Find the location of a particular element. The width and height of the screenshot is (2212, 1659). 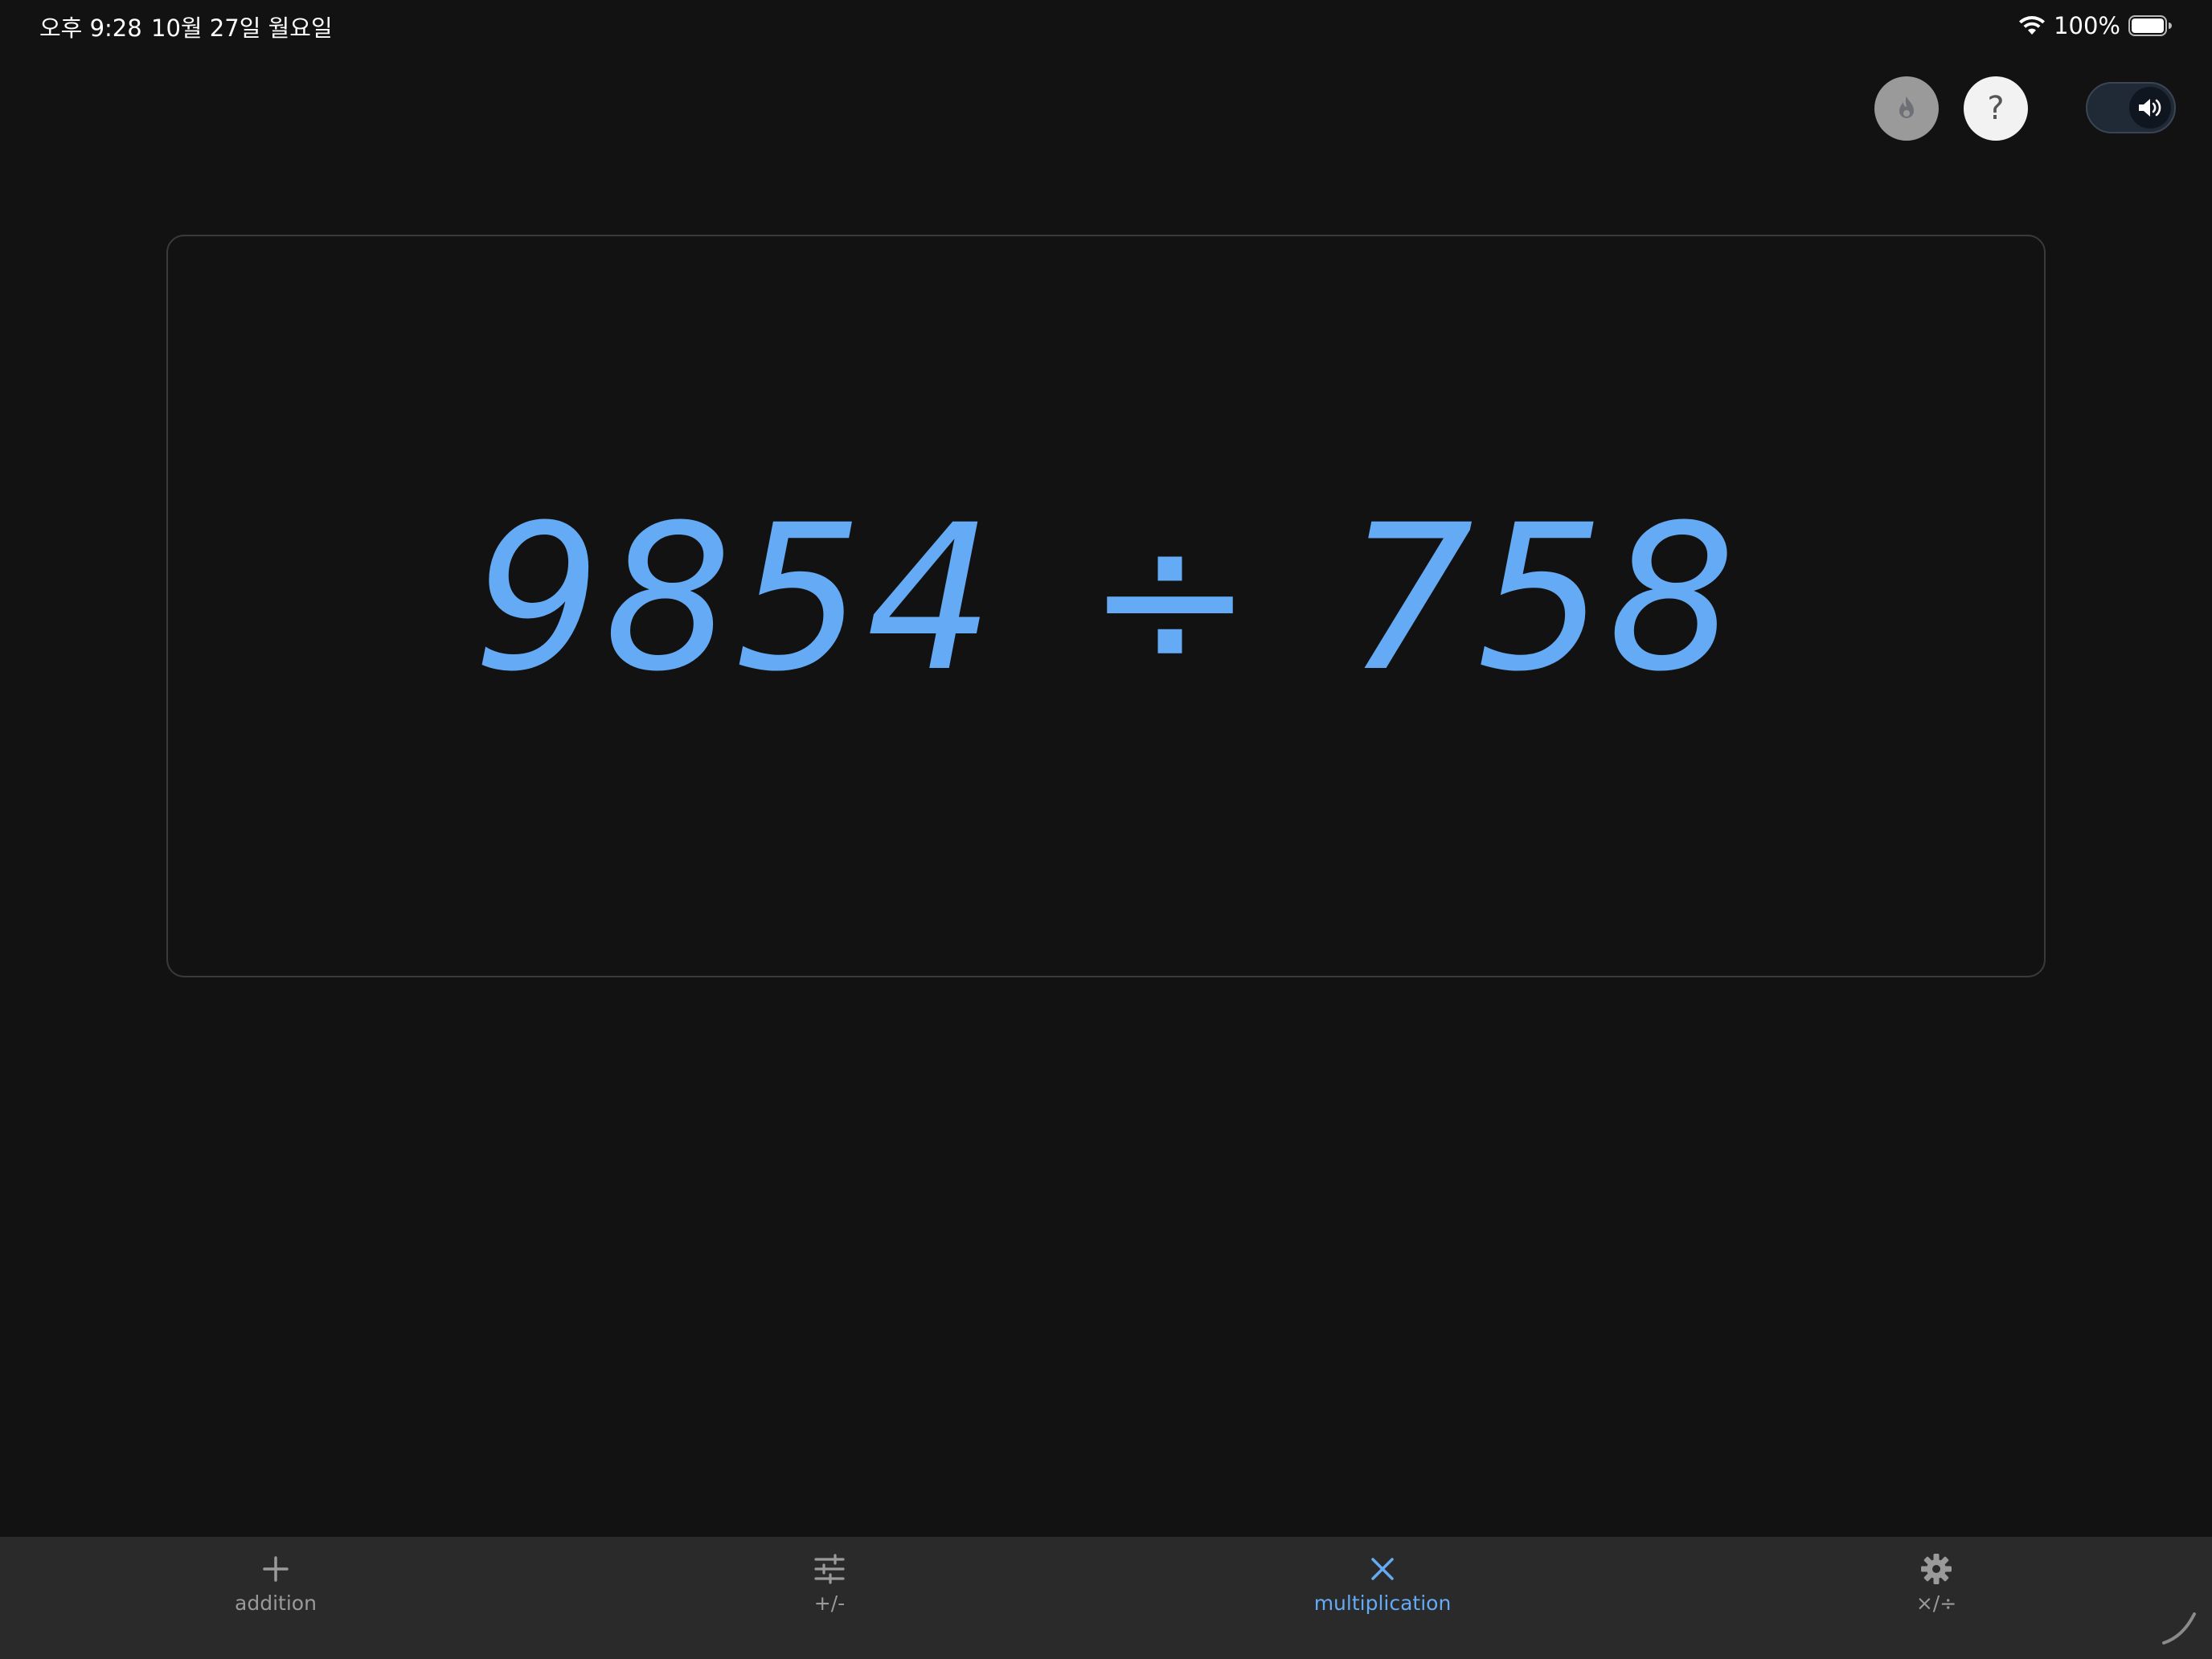

resize-corner-icon is located at coordinates (2179, 1628).